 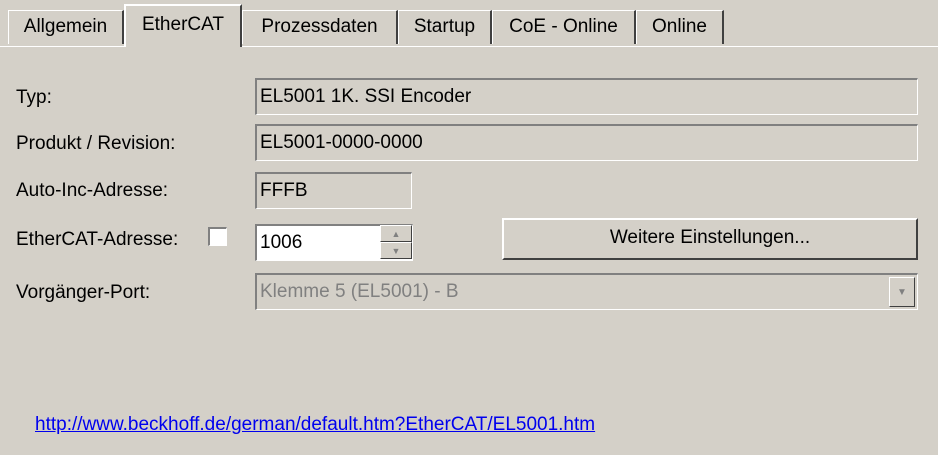 What do you see at coordinates (445, 27) in the screenshot?
I see `tab-startup: Startup` at bounding box center [445, 27].